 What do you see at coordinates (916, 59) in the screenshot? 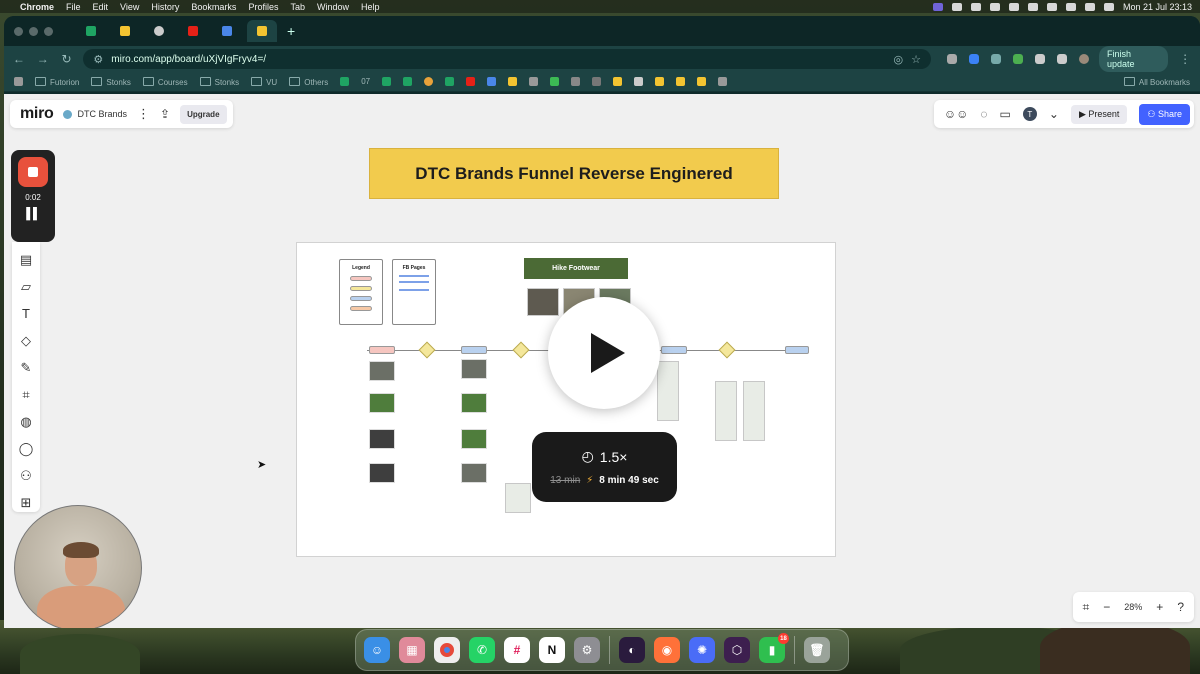
I see `bookmark-star-icon: ☆` at bounding box center [916, 59].